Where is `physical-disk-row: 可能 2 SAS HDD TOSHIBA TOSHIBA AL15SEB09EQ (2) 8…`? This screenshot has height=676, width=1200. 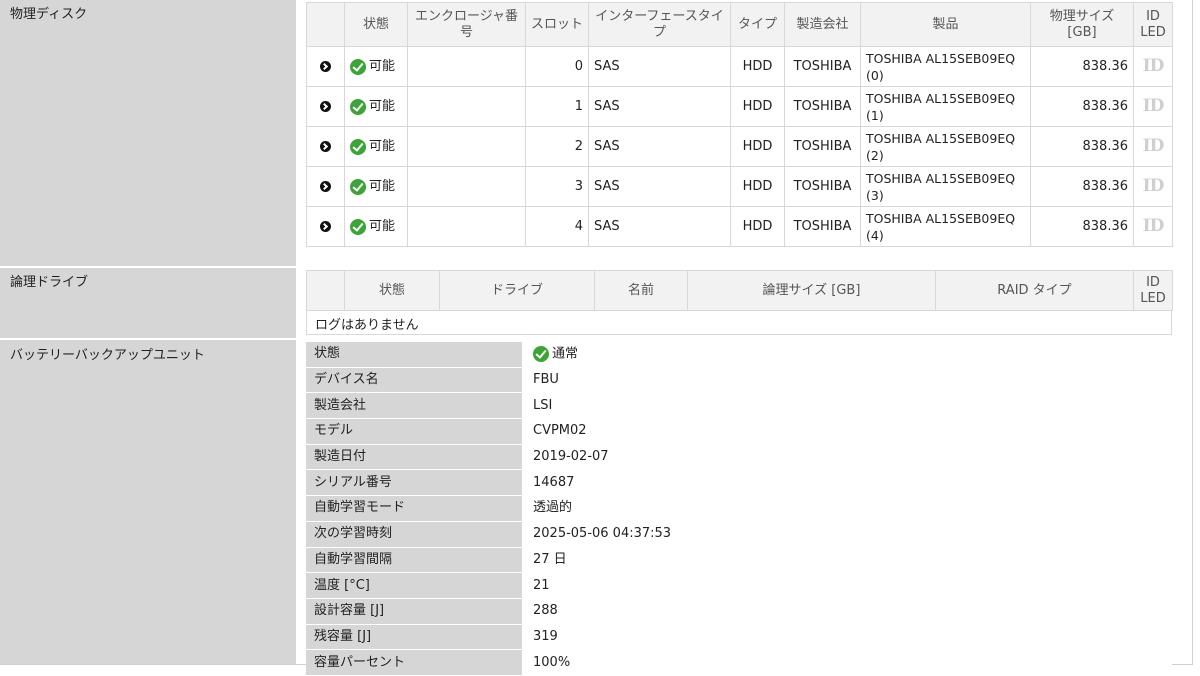
physical-disk-row: 可能 2 SAS HDD TOSHIBA TOSHIBA AL15SEB09EQ (2) 8… is located at coordinates (739, 146).